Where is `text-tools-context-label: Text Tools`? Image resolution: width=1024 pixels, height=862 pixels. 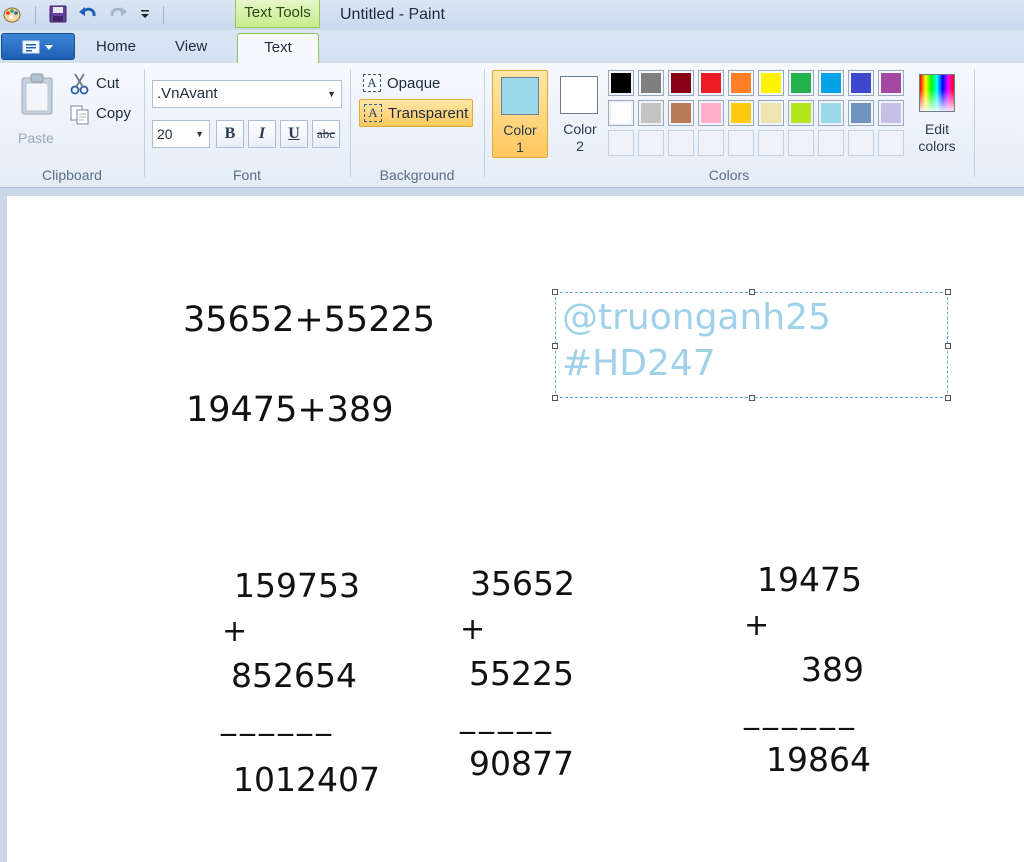 text-tools-context-label: Text Tools is located at coordinates (277, 14).